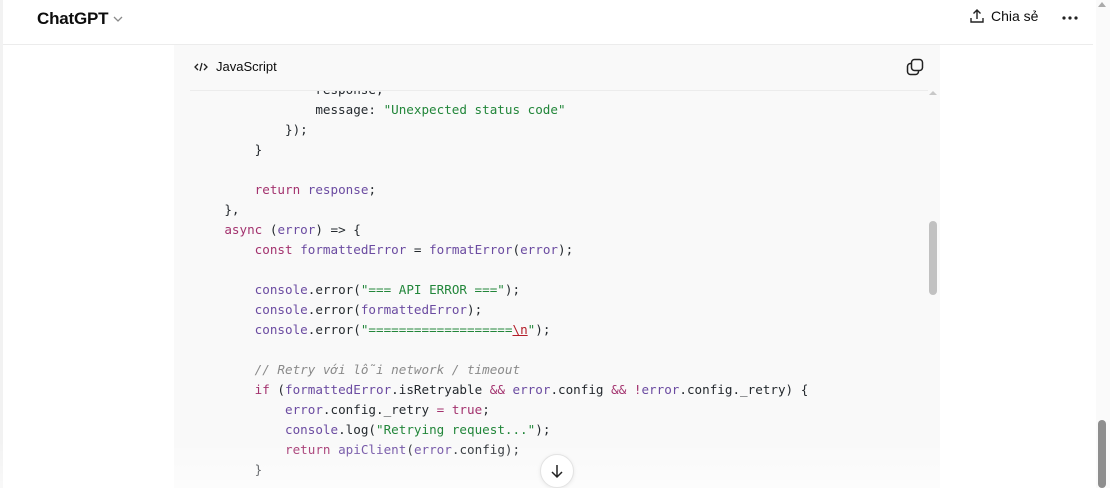 Image resolution: width=1110 pixels, height=488 pixels. I want to click on code-token: ;, so click(486, 409).